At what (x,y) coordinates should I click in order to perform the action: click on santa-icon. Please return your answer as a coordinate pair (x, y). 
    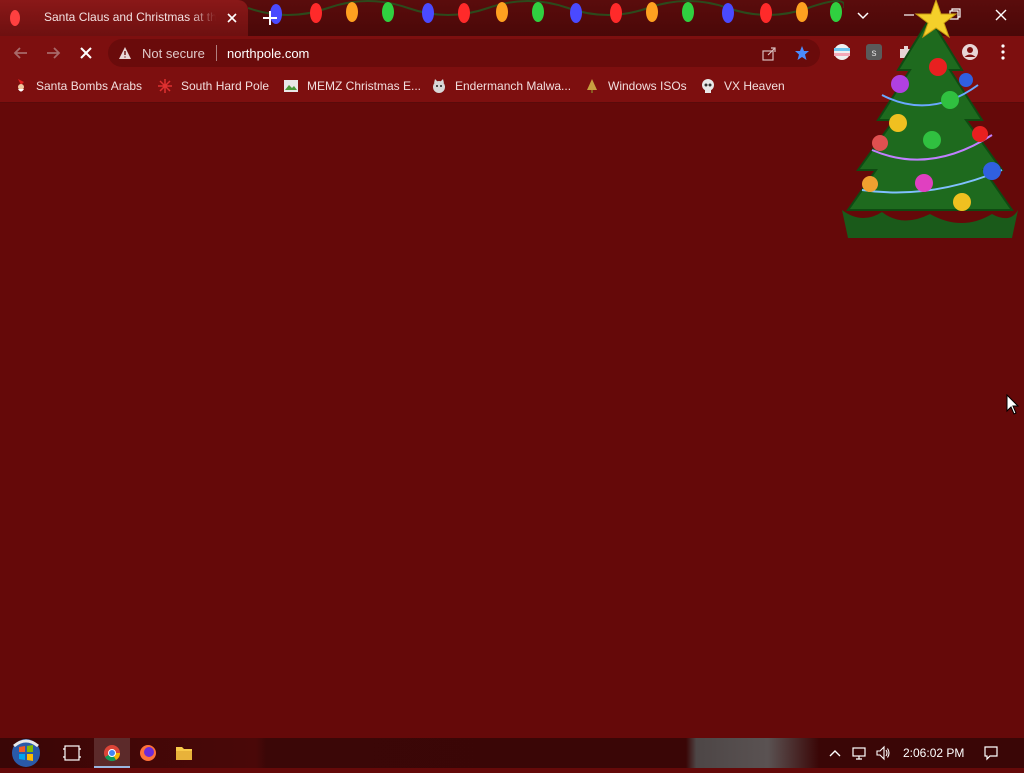
    Looking at the image, I should click on (21, 85).